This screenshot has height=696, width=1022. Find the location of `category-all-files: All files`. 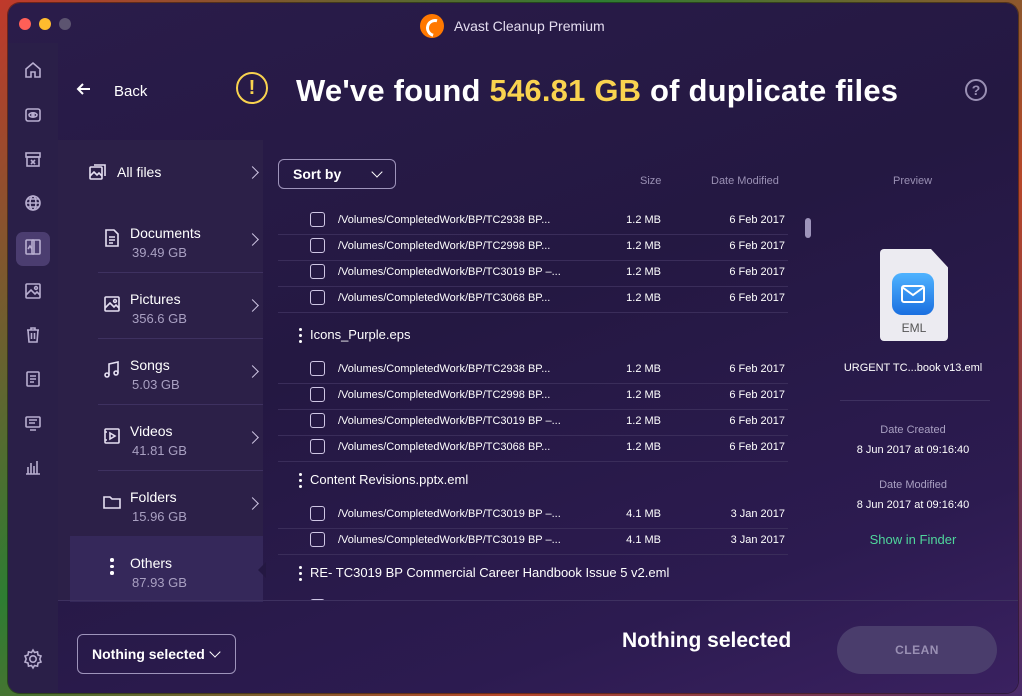

category-all-files: All files is located at coordinates (160, 173).